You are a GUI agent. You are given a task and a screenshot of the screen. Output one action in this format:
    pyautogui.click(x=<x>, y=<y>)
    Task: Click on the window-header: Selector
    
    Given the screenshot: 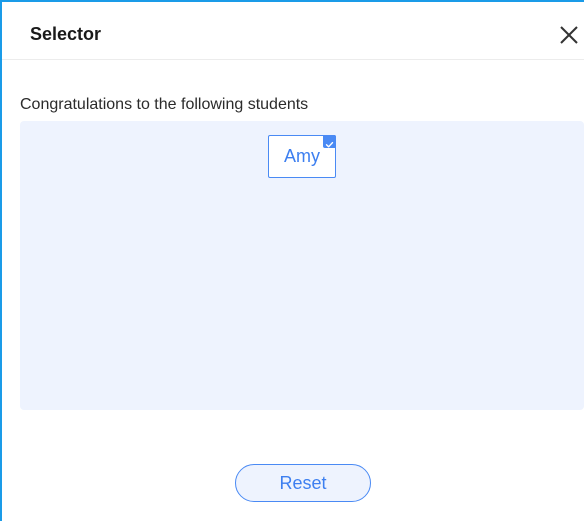 What is the action you would take?
    pyautogui.click(x=293, y=31)
    